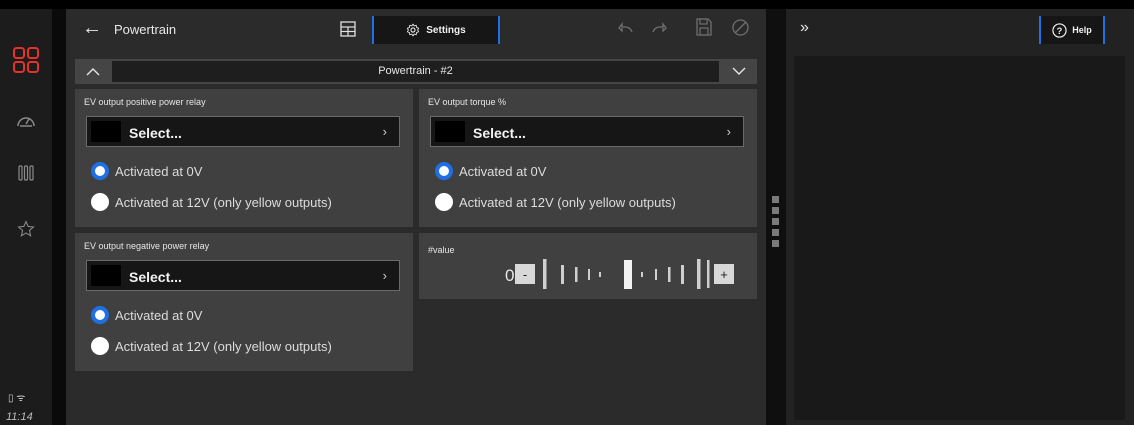 The width and height of the screenshot is (1134, 425). I want to click on tab-settings: Settings, so click(436, 30).